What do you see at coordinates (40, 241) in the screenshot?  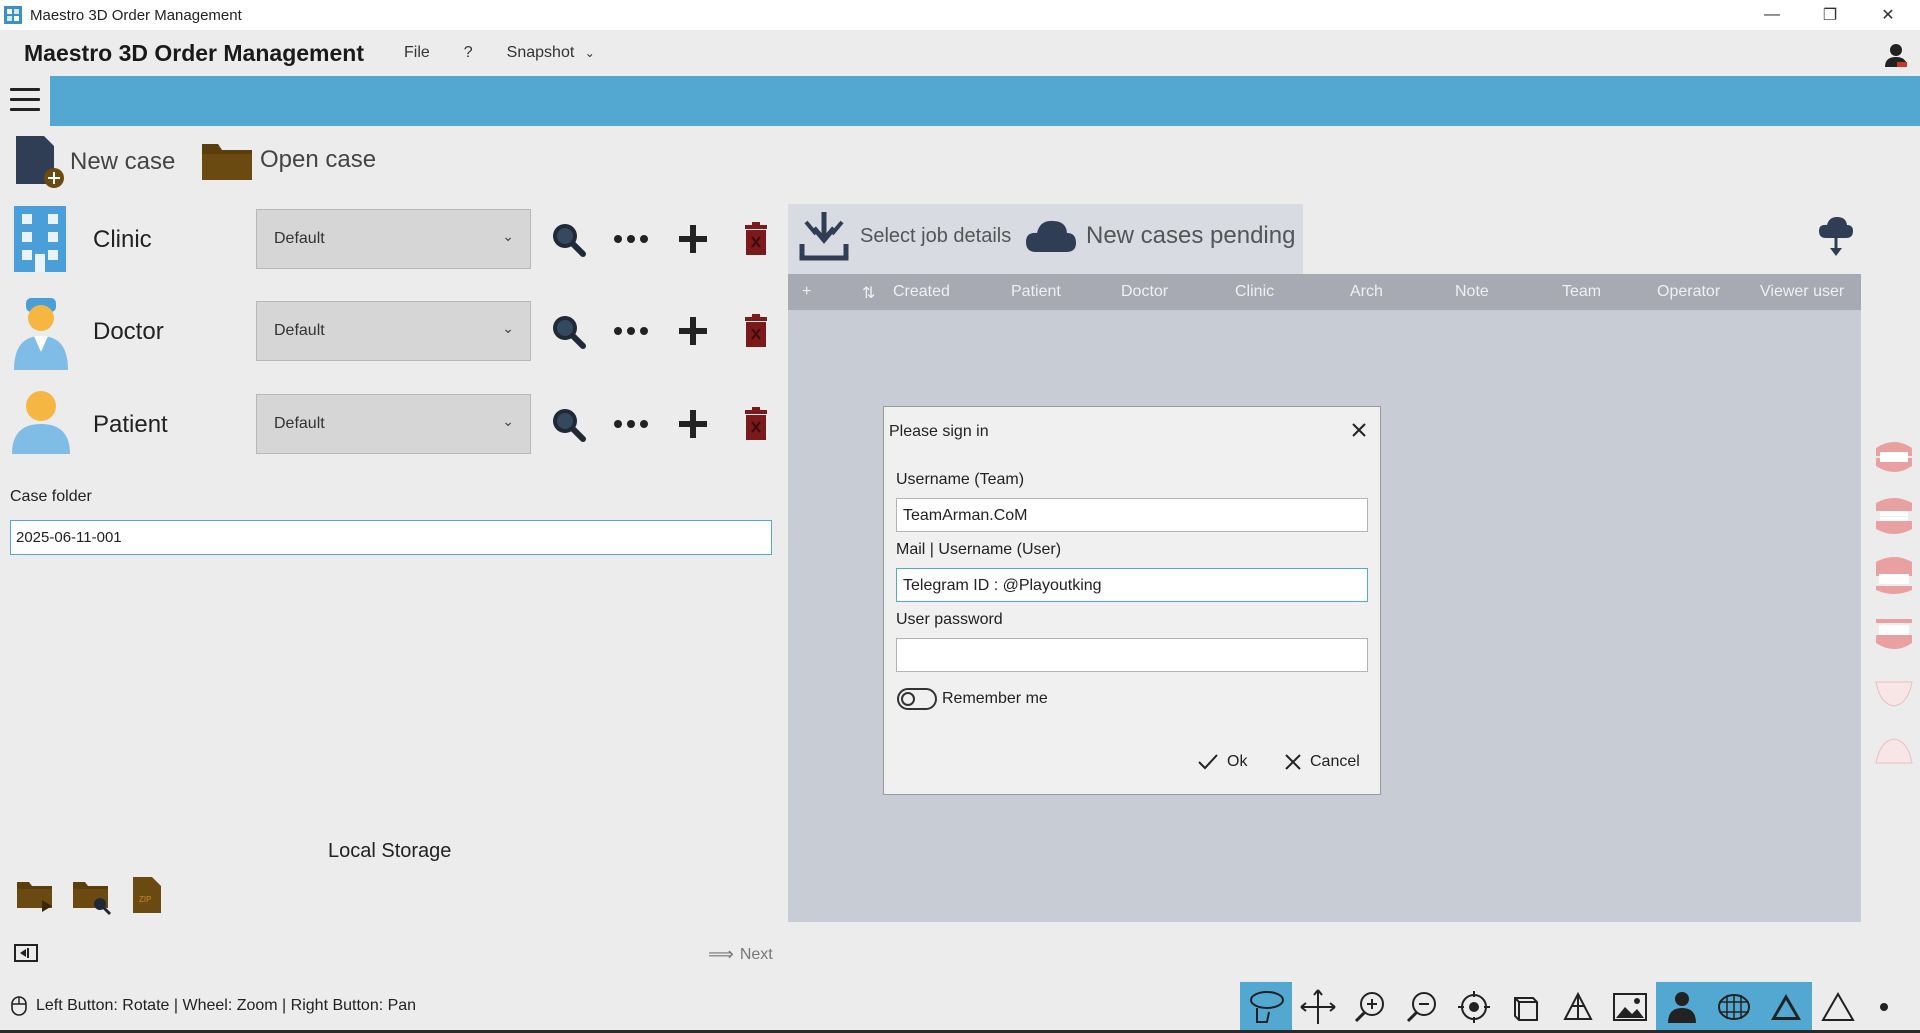 I see `clinic-icon` at bounding box center [40, 241].